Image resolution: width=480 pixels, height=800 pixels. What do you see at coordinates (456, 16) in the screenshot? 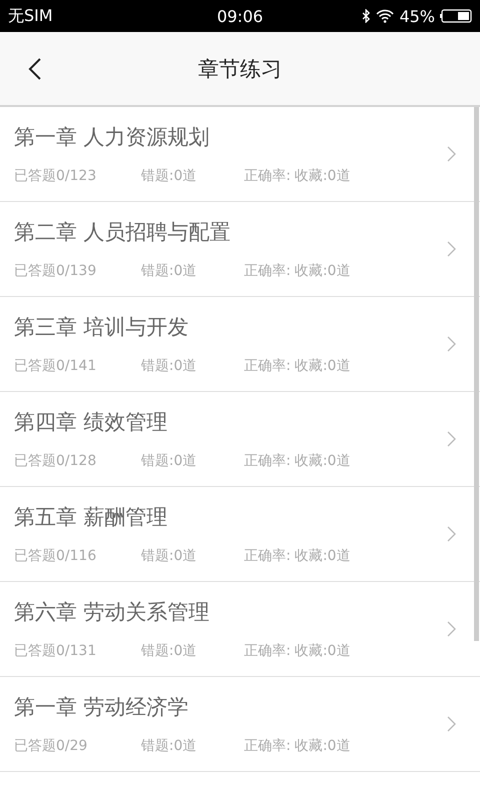
I see `battery-icon` at bounding box center [456, 16].